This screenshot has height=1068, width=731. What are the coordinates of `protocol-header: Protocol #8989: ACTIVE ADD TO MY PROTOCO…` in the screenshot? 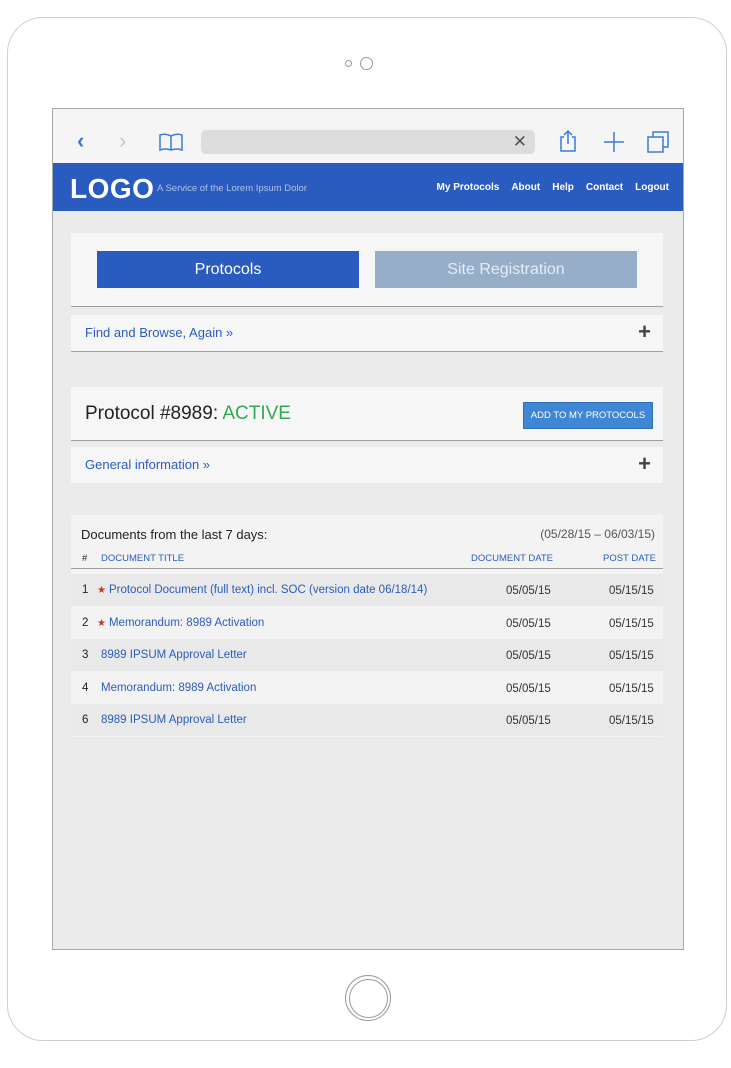 It's located at (367, 414).